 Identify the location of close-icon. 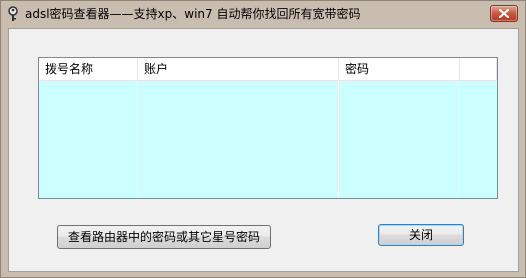
(504, 13).